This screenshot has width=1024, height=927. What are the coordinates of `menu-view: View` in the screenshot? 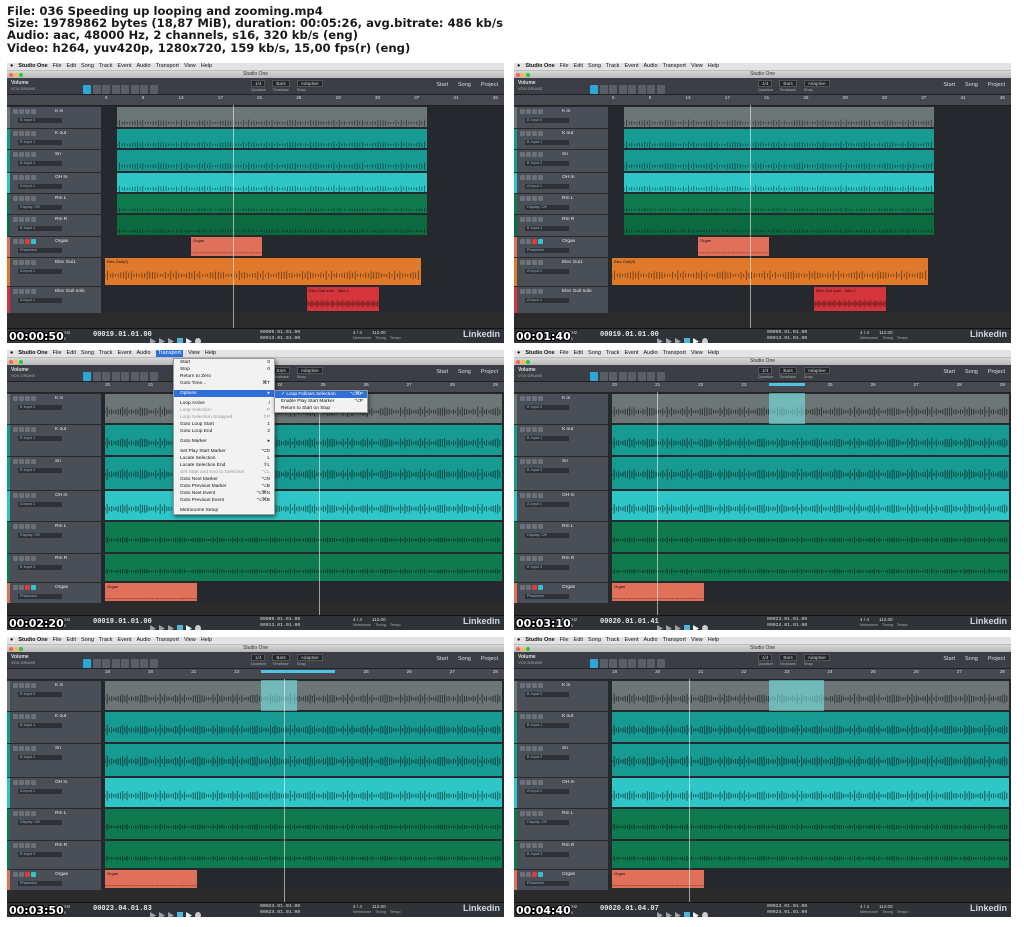 It's located at (190, 640).